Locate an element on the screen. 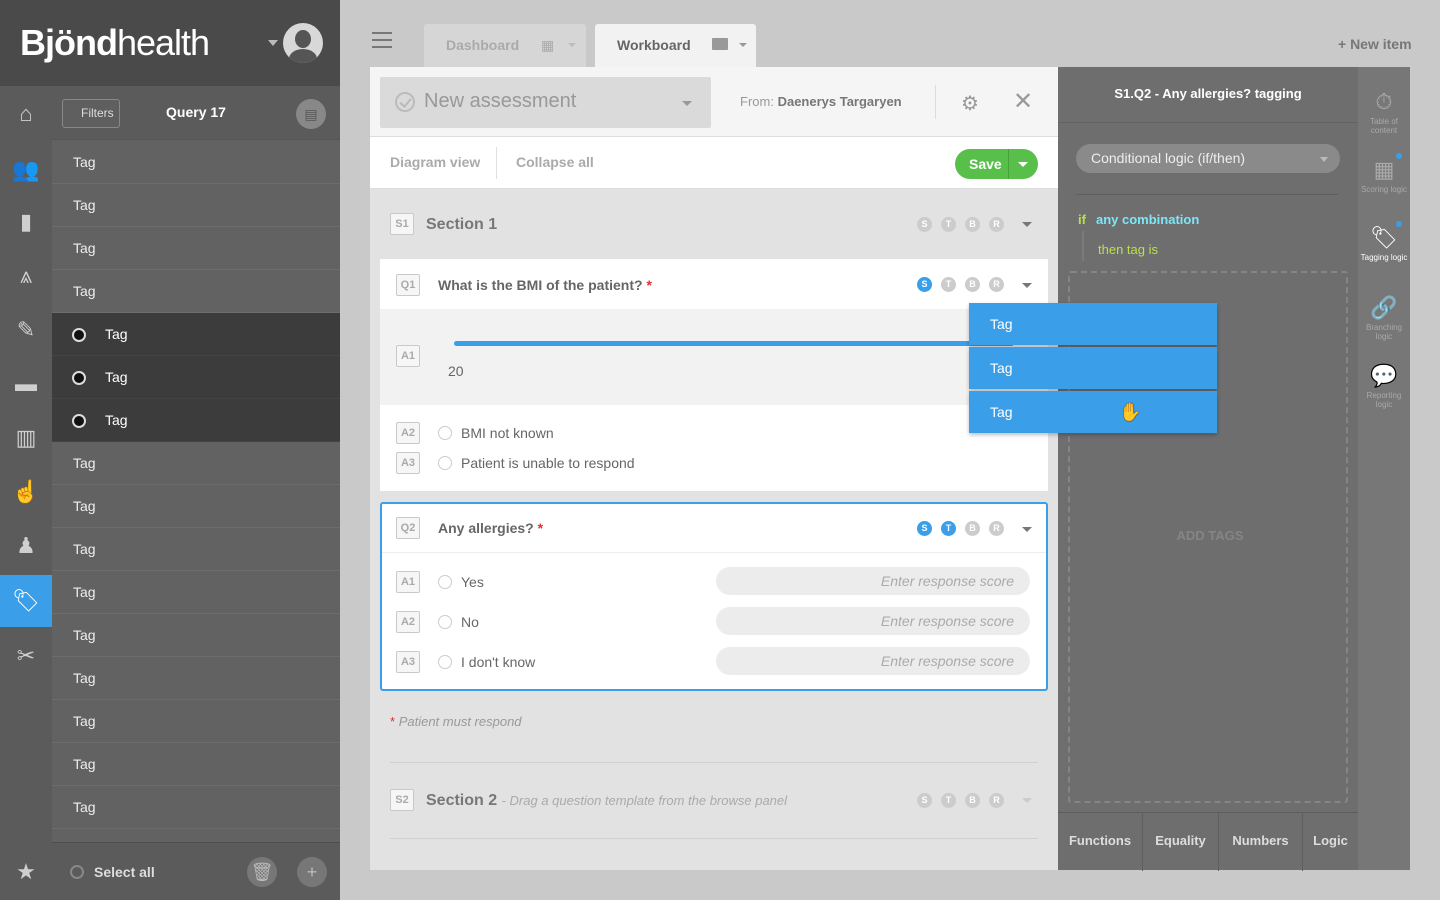  tab-dashboard: Dashboard ▦ is located at coordinates (505, 45).